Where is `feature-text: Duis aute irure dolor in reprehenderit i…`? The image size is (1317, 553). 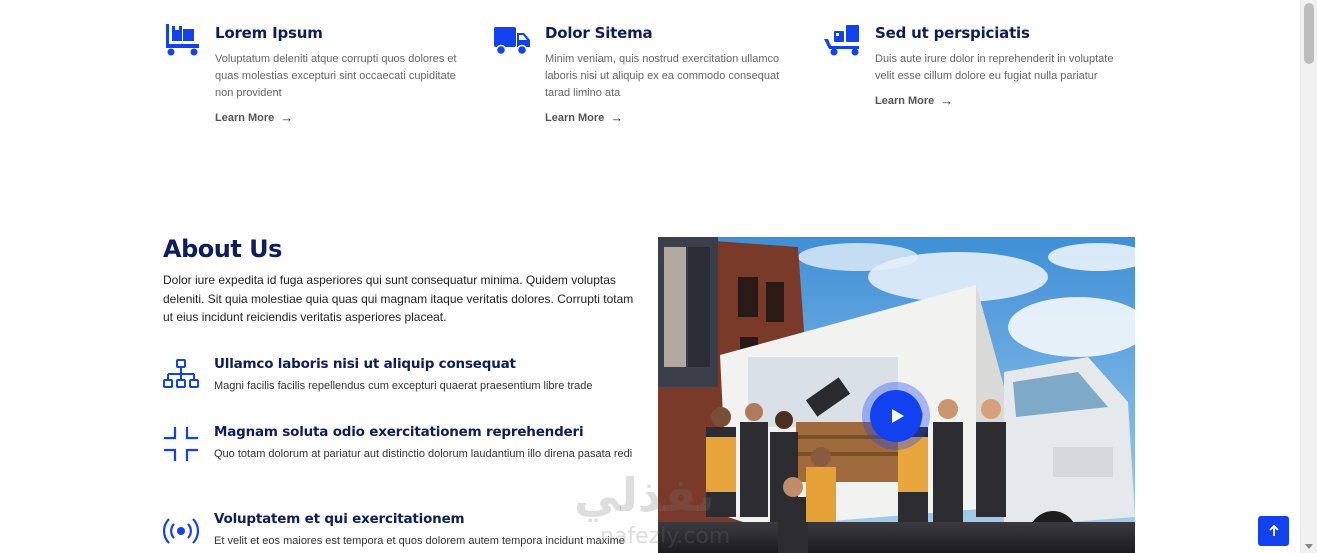
feature-text: Duis aute irure dolor in reprehenderit i… is located at coordinates (994, 67).